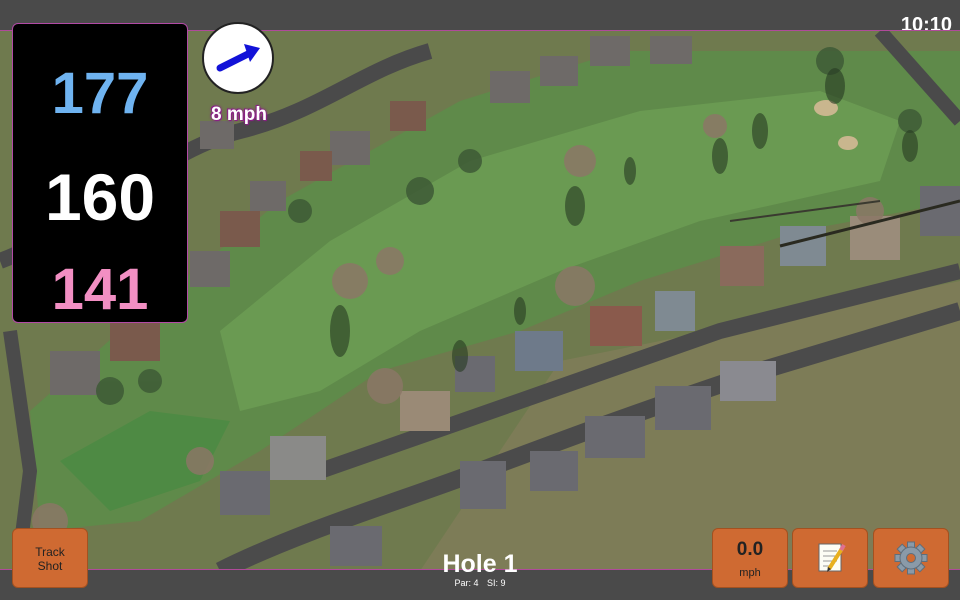 This screenshot has height=600, width=960. I want to click on track-shot-label-line2: Shot, so click(50, 566).